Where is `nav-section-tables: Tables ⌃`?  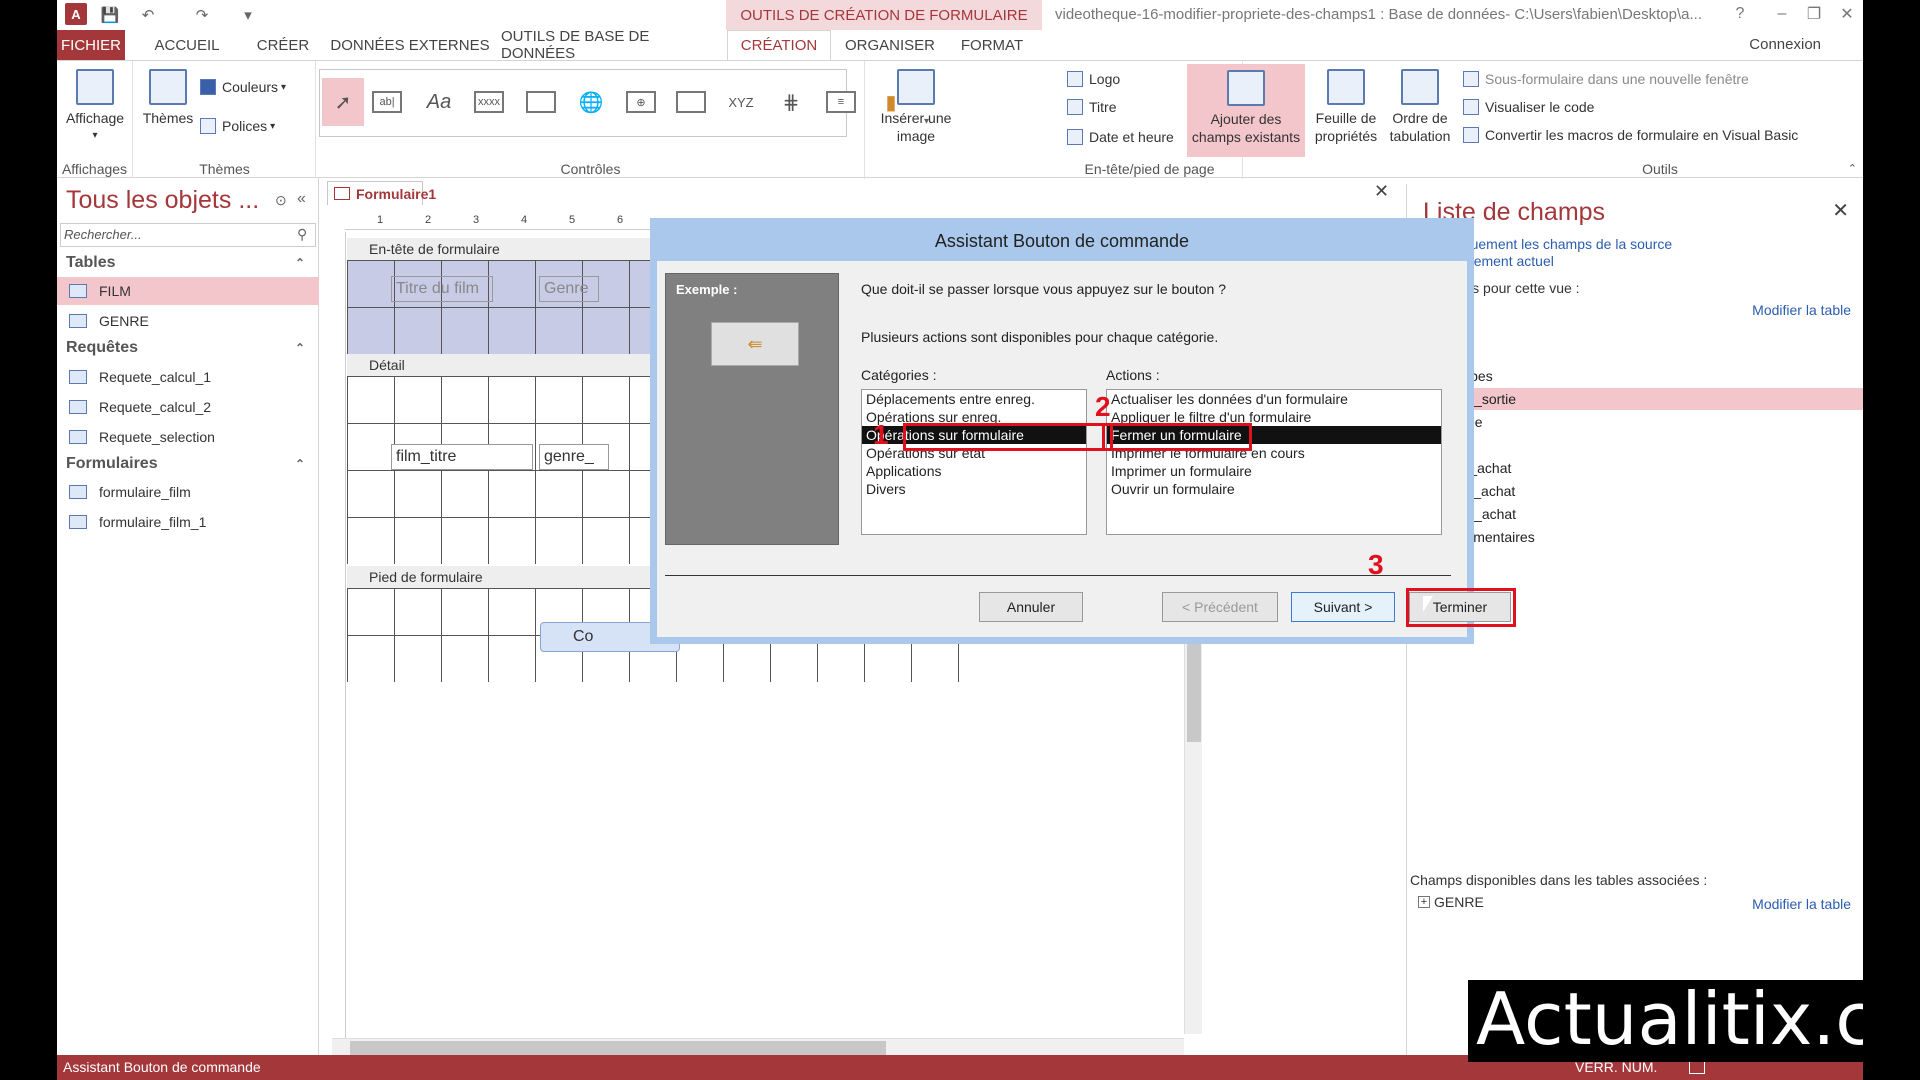
nav-section-tables: Tables ⌃ is located at coordinates (188, 263).